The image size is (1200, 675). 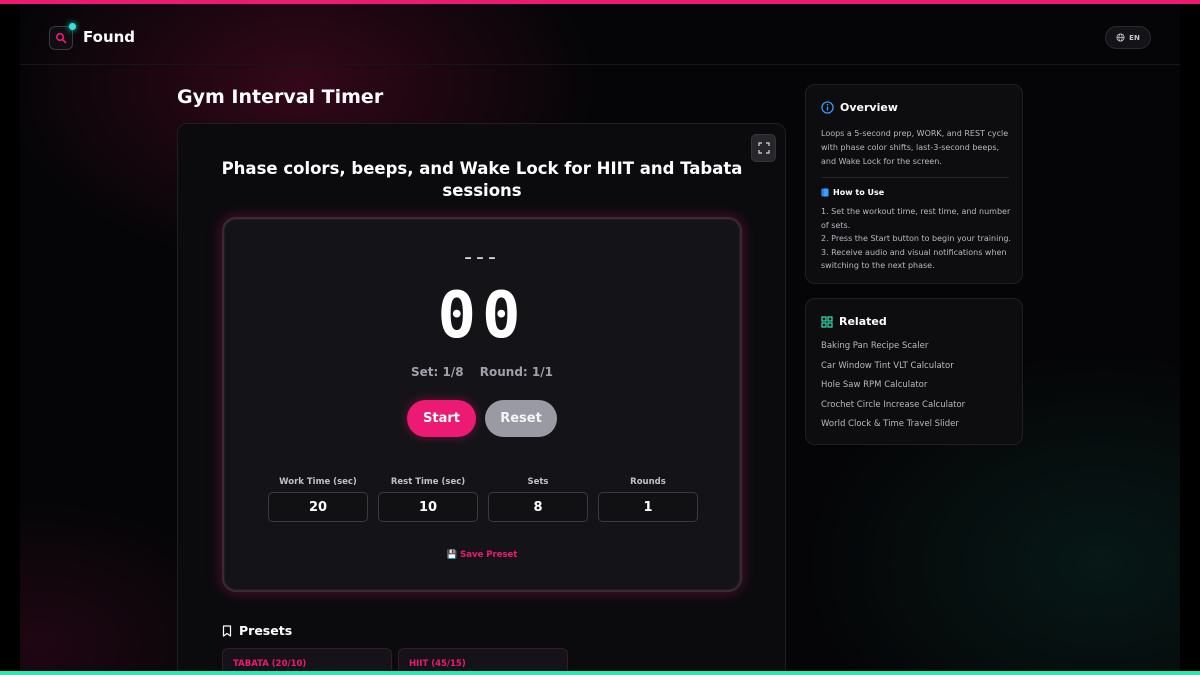 What do you see at coordinates (482, 257) in the screenshot?
I see `phase-label: ---` at bounding box center [482, 257].